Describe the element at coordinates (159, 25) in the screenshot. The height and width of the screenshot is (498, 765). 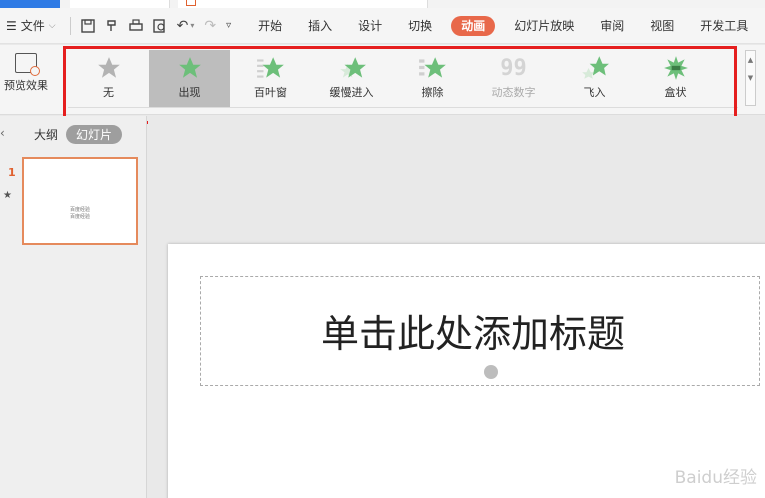
I see `print-preview-icon` at that location.